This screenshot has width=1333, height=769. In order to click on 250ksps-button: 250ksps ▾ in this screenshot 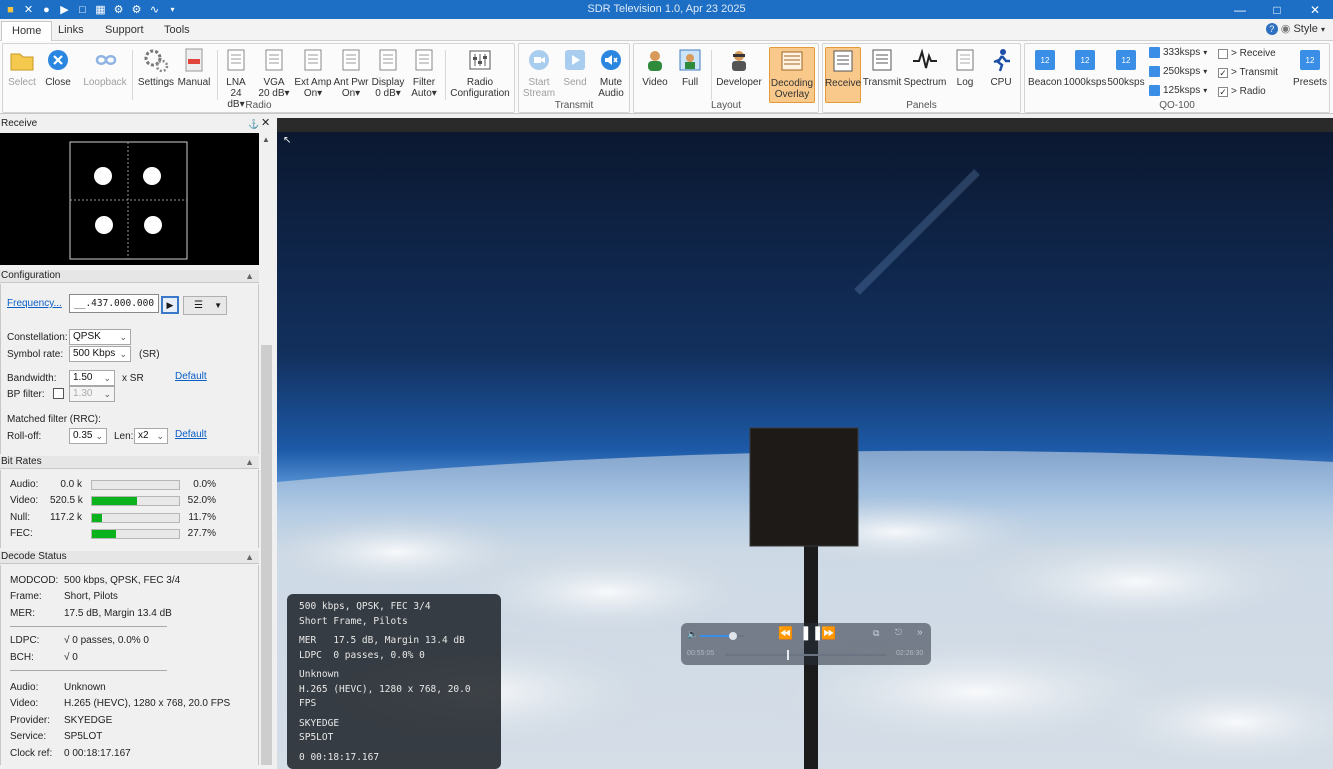, I will do `click(1178, 71)`.